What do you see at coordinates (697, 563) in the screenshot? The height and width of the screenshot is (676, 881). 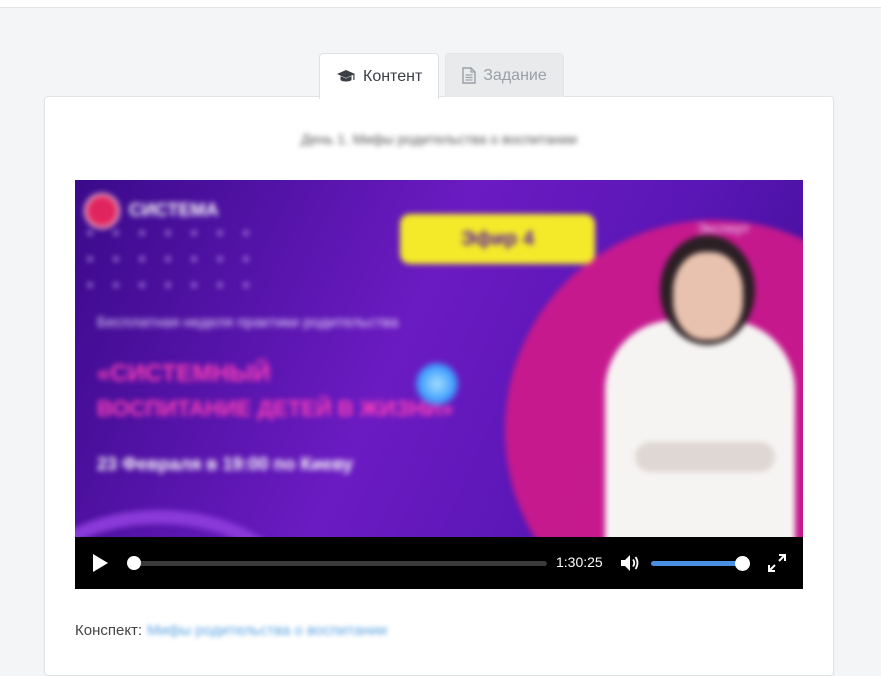 I see `volume-slider` at bounding box center [697, 563].